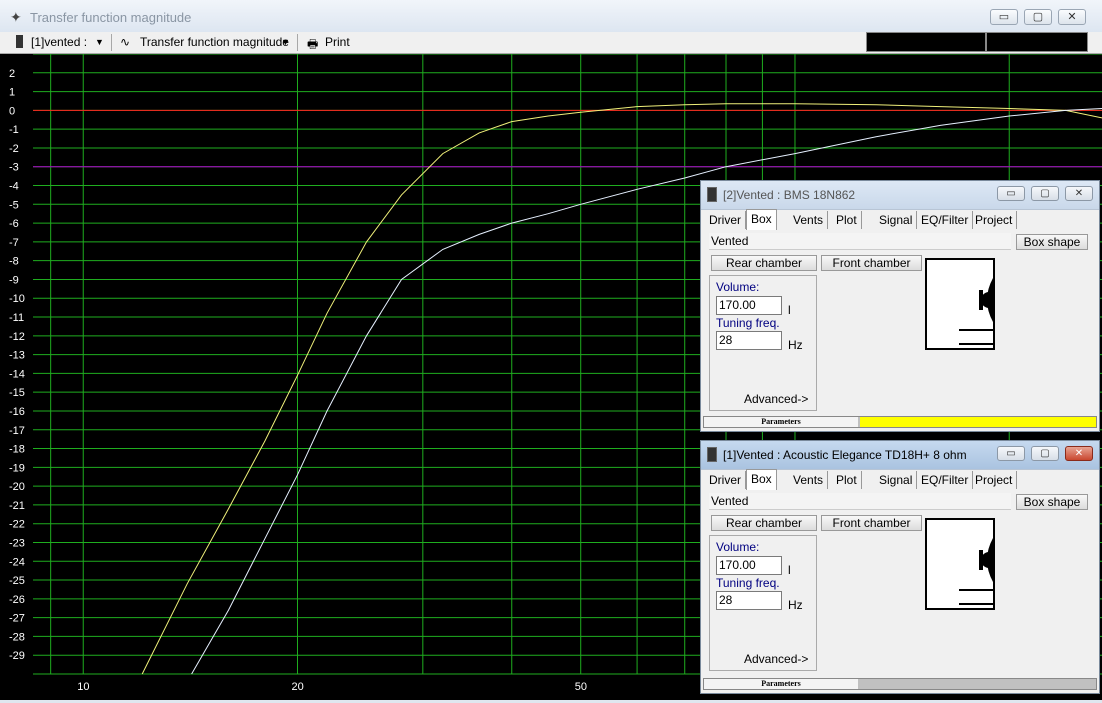 The width and height of the screenshot is (1102, 703). Describe the element at coordinates (581, 687) in the screenshot. I see `x-tick-label: 50` at that location.